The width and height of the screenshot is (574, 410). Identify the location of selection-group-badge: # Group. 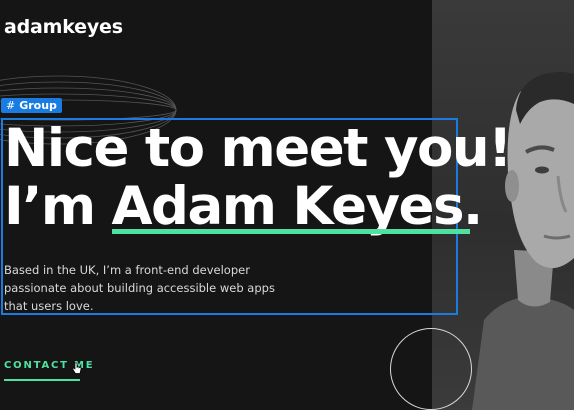
(31, 105).